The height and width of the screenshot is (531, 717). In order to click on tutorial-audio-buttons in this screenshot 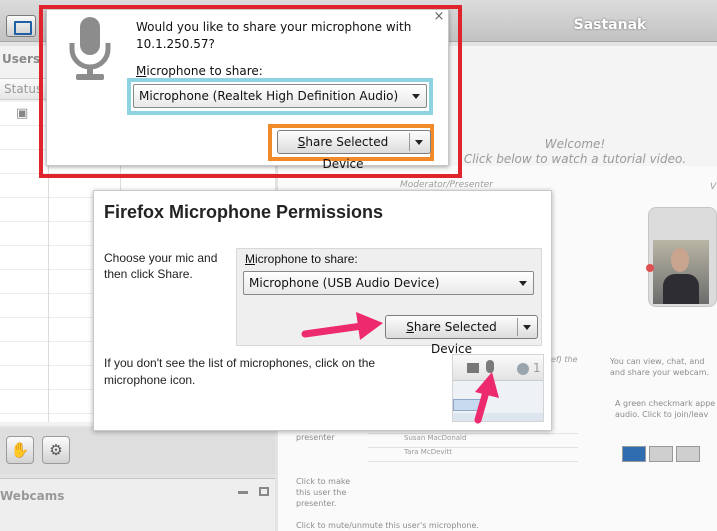, I will do `click(667, 455)`.